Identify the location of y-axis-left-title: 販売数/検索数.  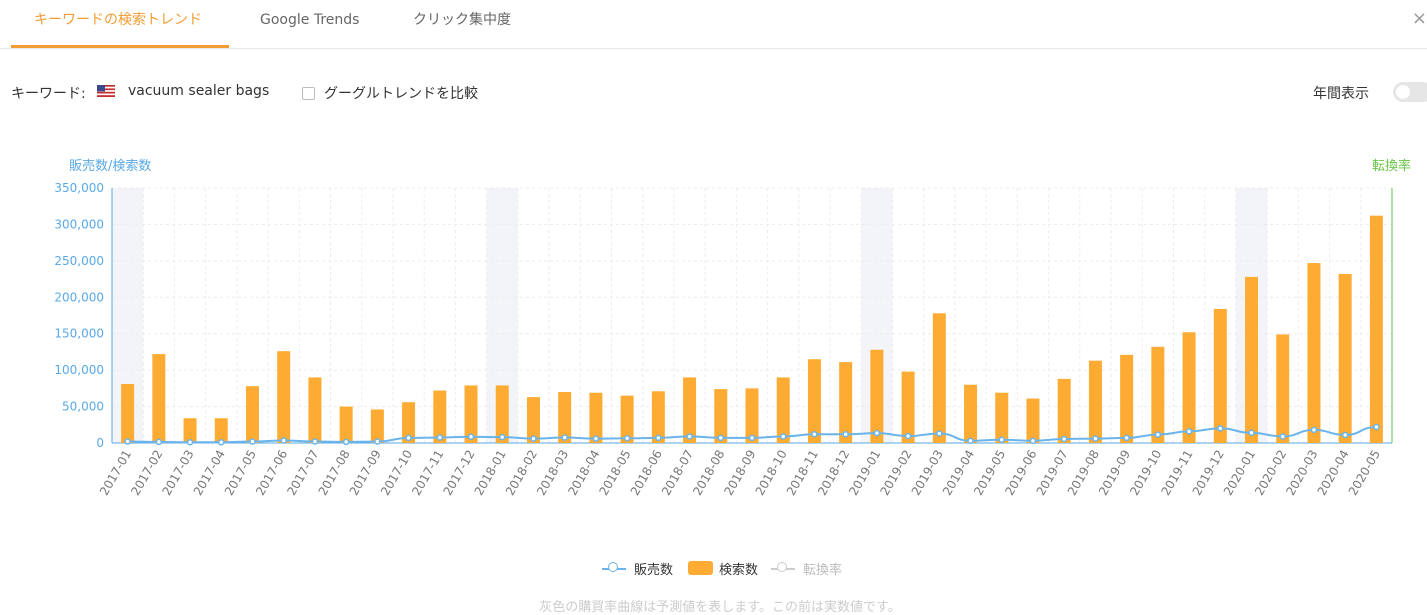
(110, 166).